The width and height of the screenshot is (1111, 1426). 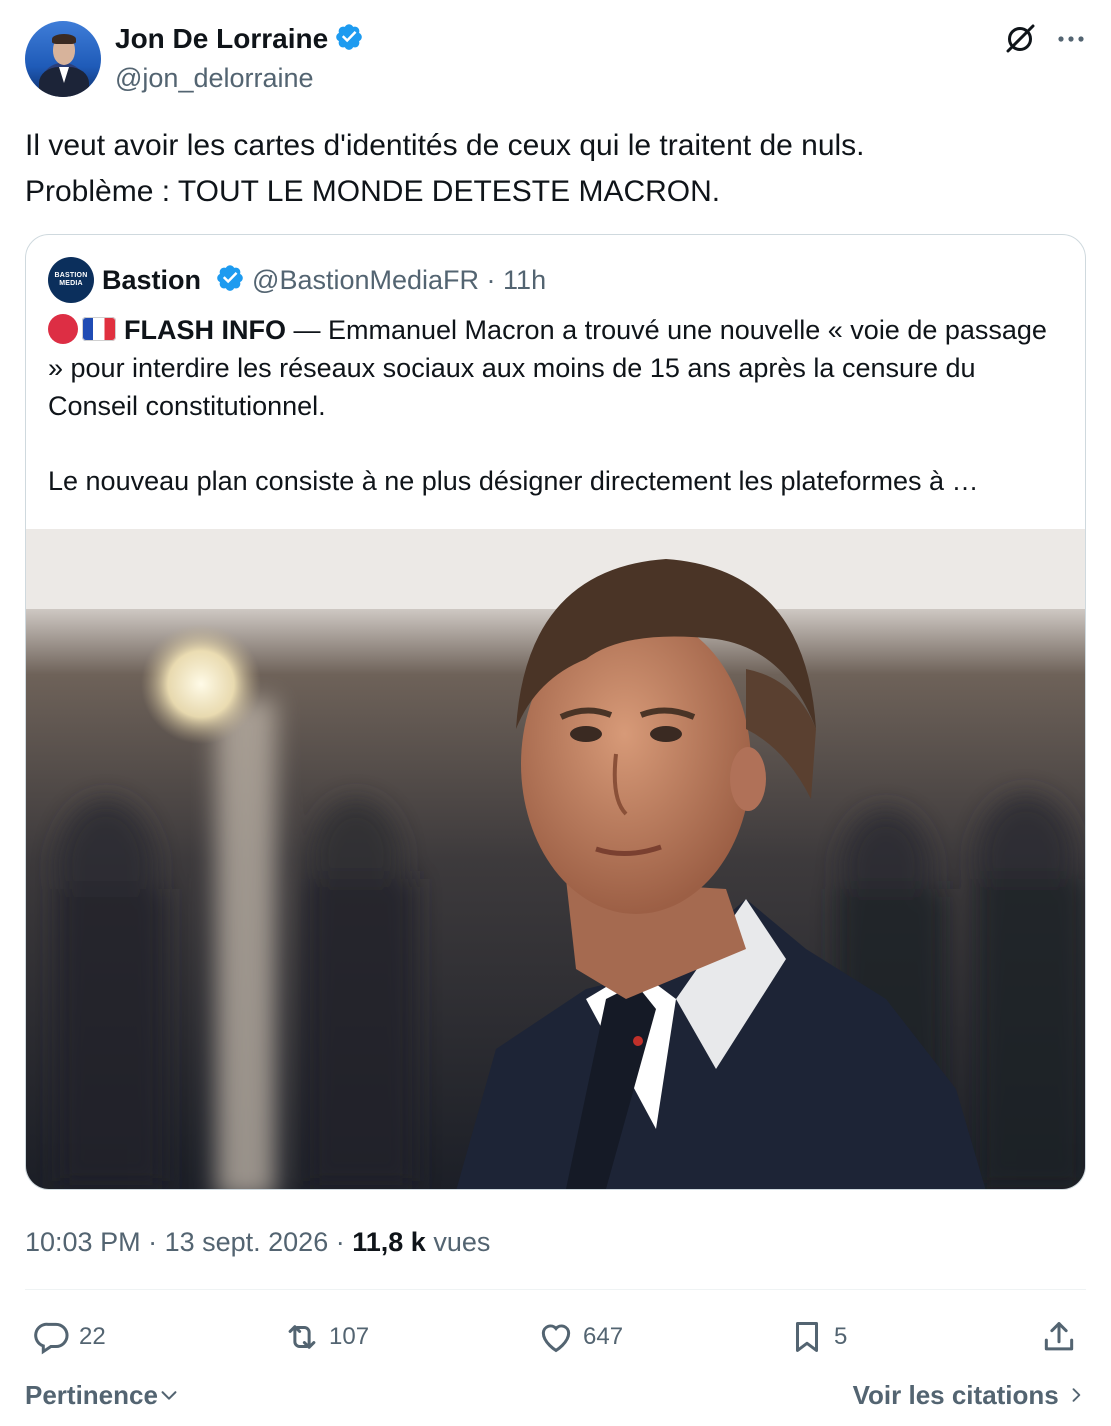 I want to click on author-handle: @jon_delorraine, so click(x=214, y=78).